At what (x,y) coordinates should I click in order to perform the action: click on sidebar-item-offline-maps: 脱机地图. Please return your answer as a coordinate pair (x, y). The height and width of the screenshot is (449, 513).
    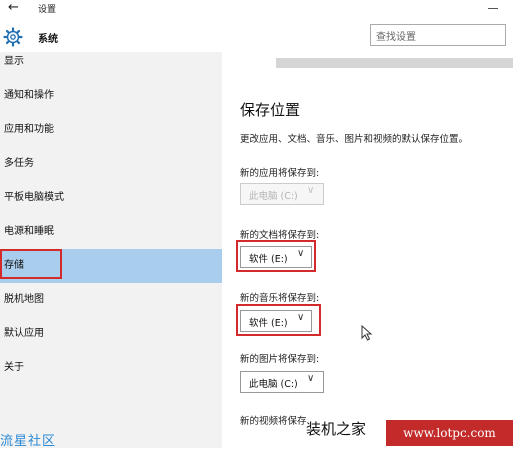
    Looking at the image, I should click on (111, 300).